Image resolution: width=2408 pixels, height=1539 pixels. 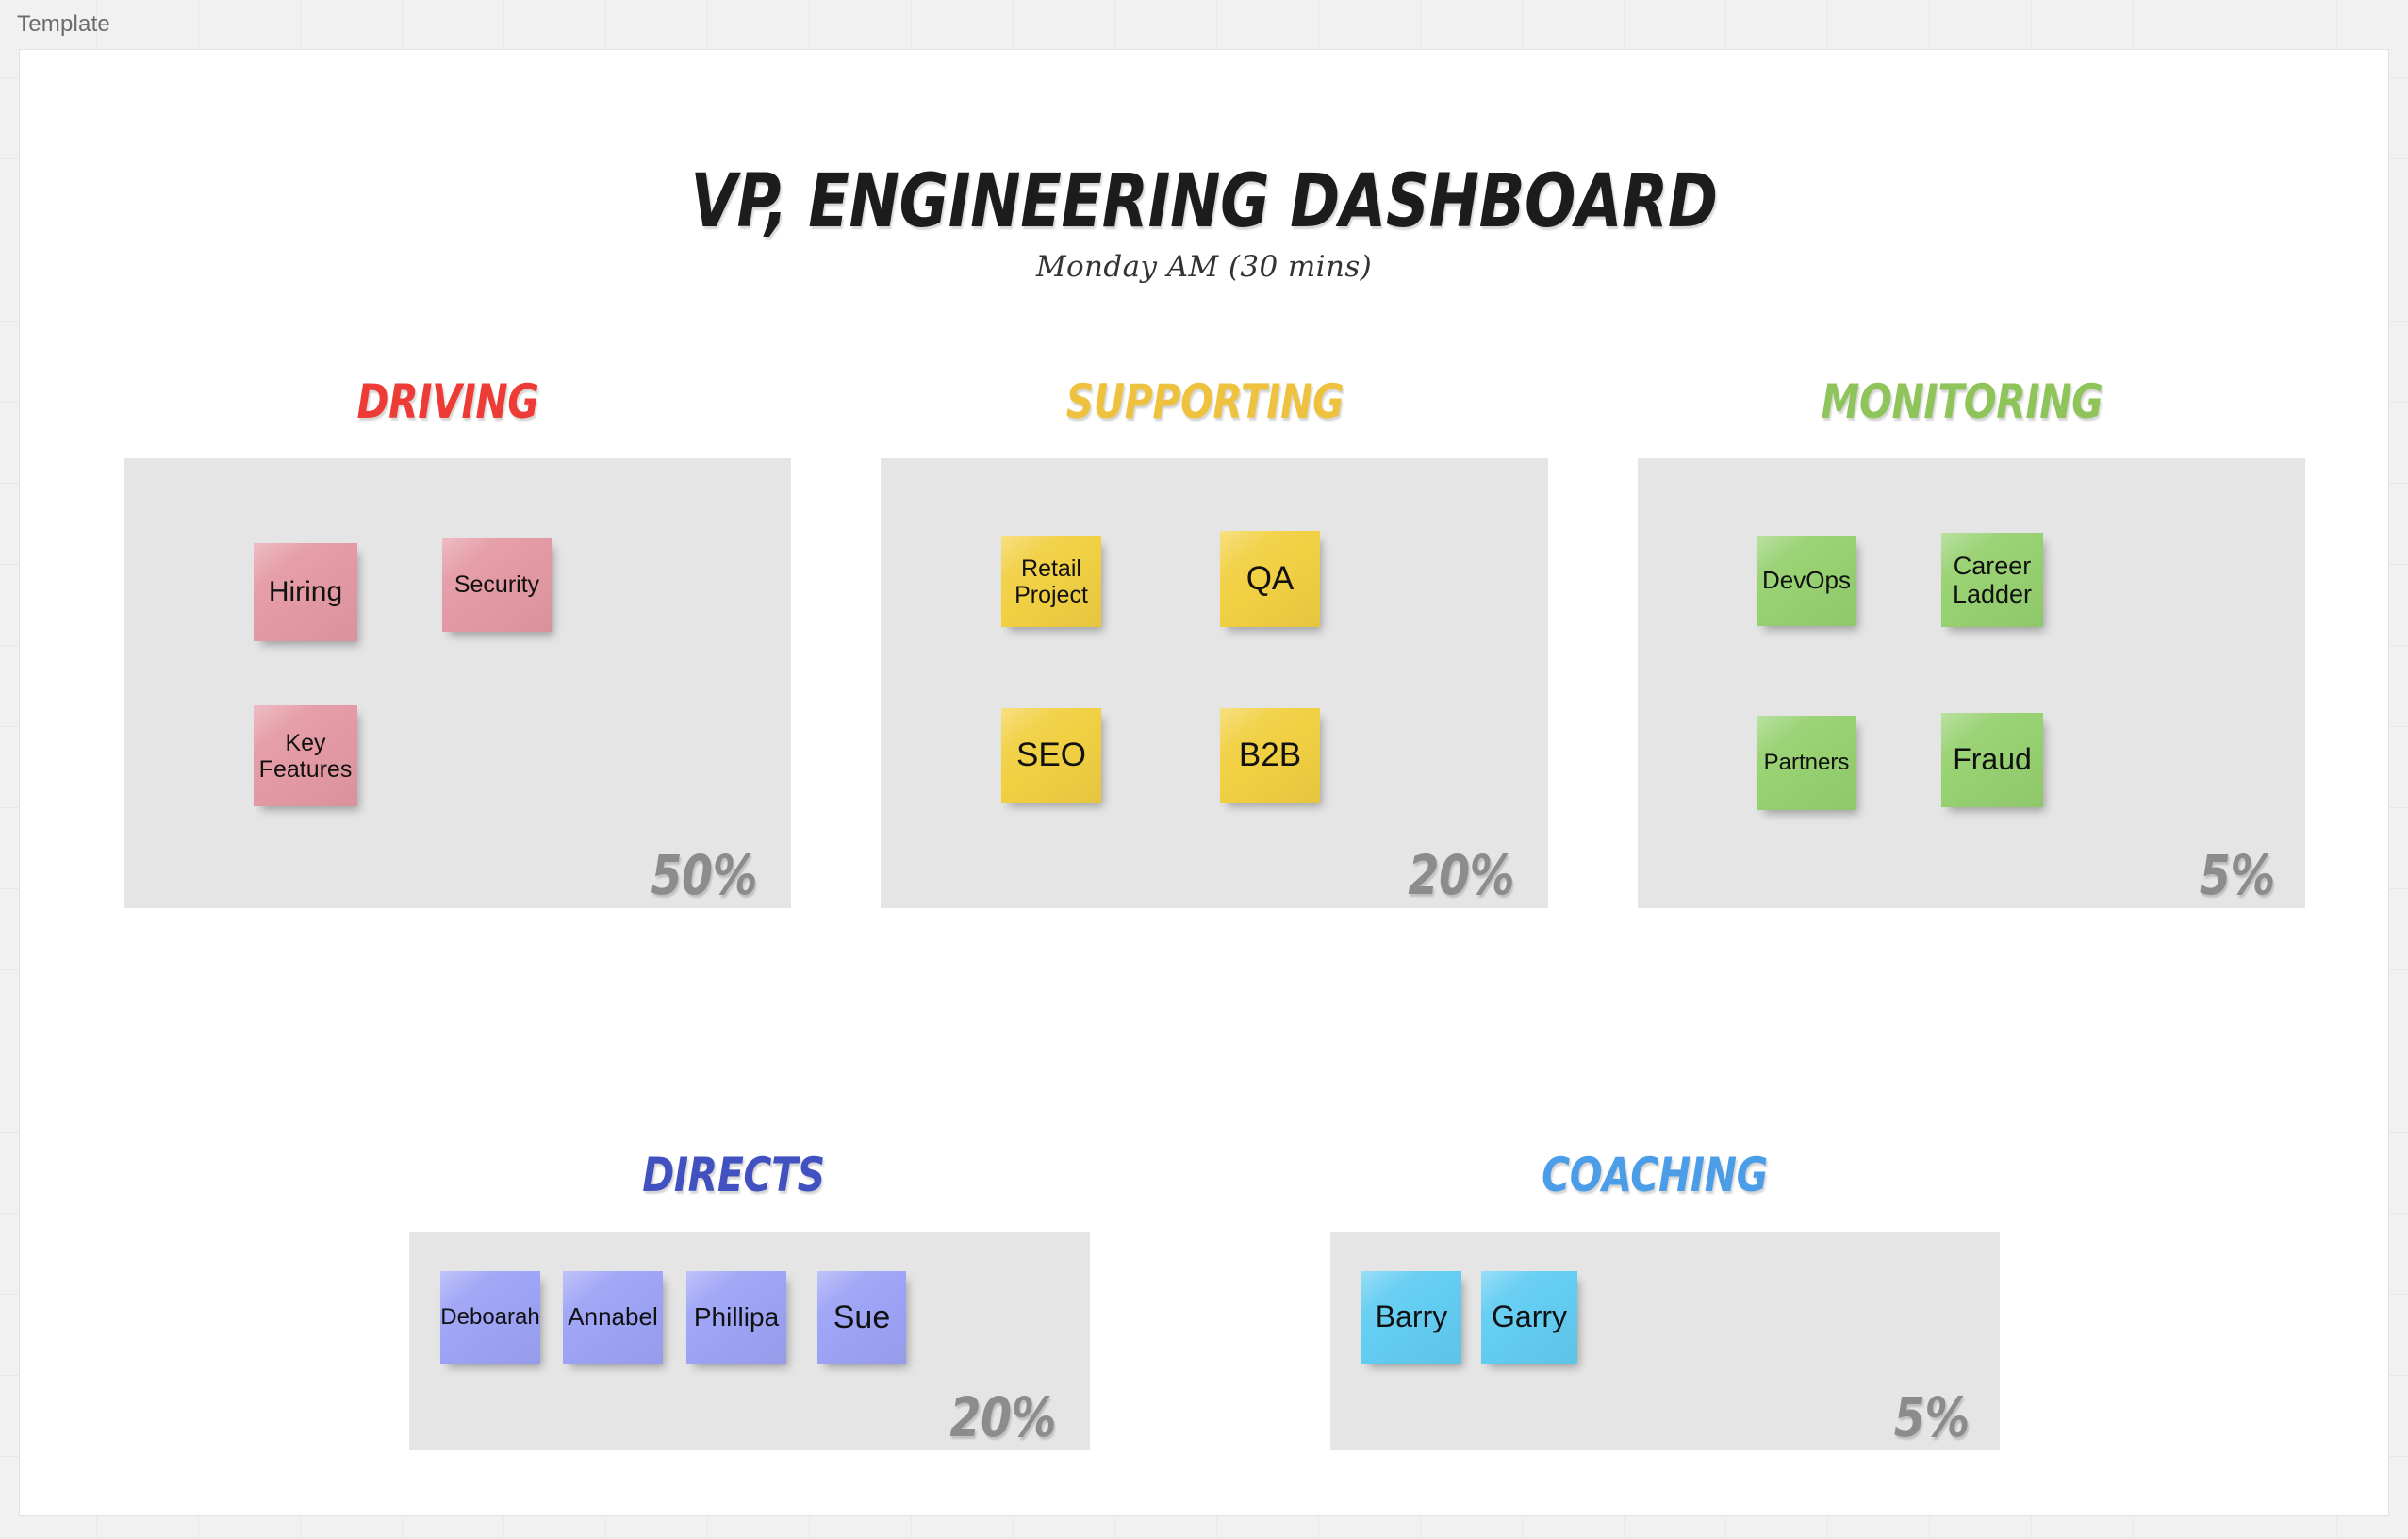 I want to click on sticky-note: QA, so click(x=1270, y=579).